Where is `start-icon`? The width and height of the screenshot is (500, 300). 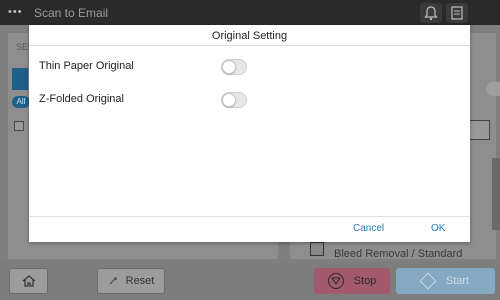 start-icon is located at coordinates (428, 281).